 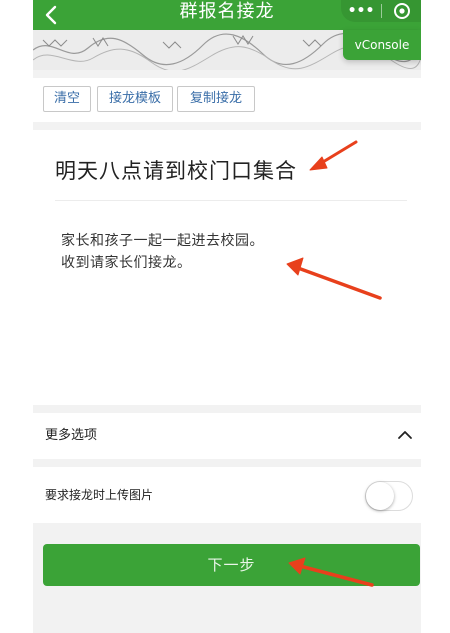 I want to click on mini-program-capsule: •••, so click(x=381, y=11).